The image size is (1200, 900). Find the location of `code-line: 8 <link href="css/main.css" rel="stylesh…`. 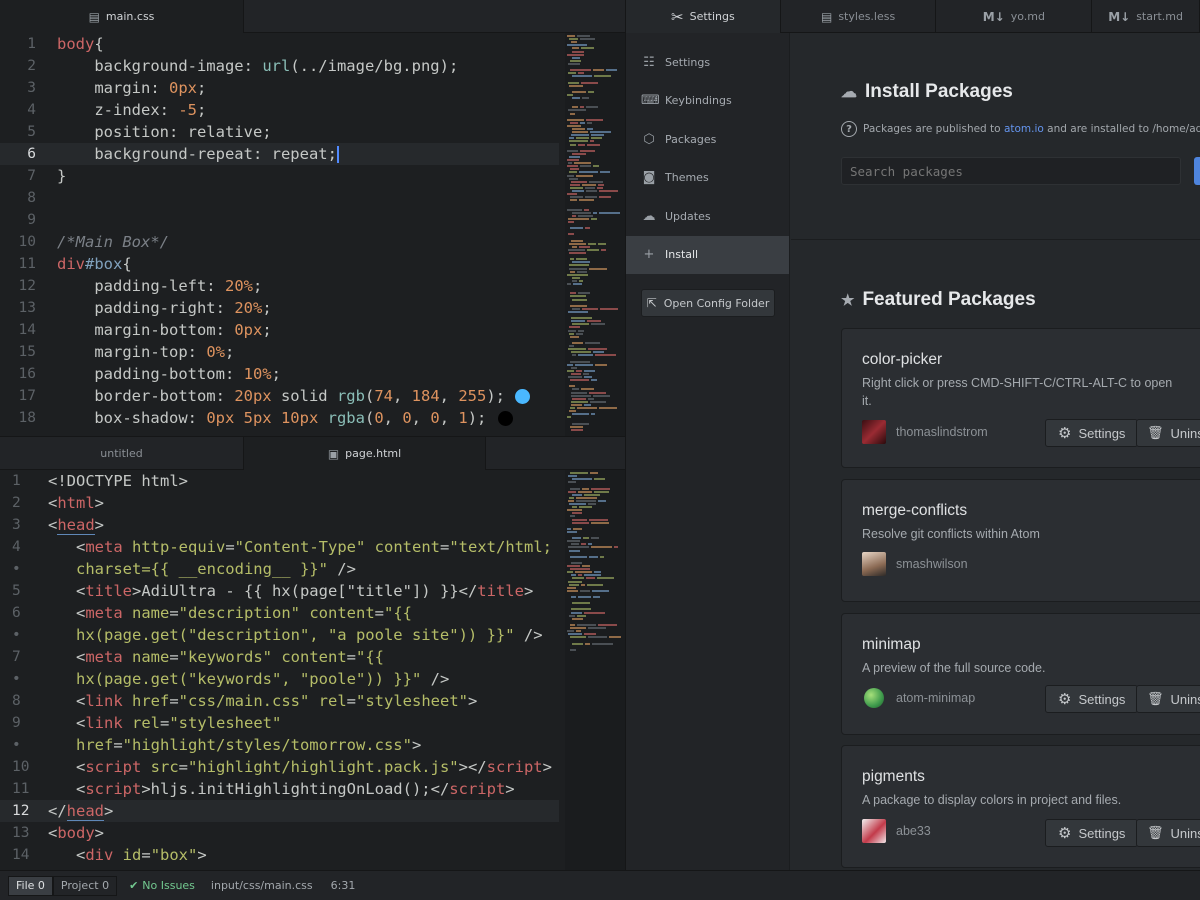

code-line: 8 <link href="css/main.css" rel="stylesh… is located at coordinates (279, 701).